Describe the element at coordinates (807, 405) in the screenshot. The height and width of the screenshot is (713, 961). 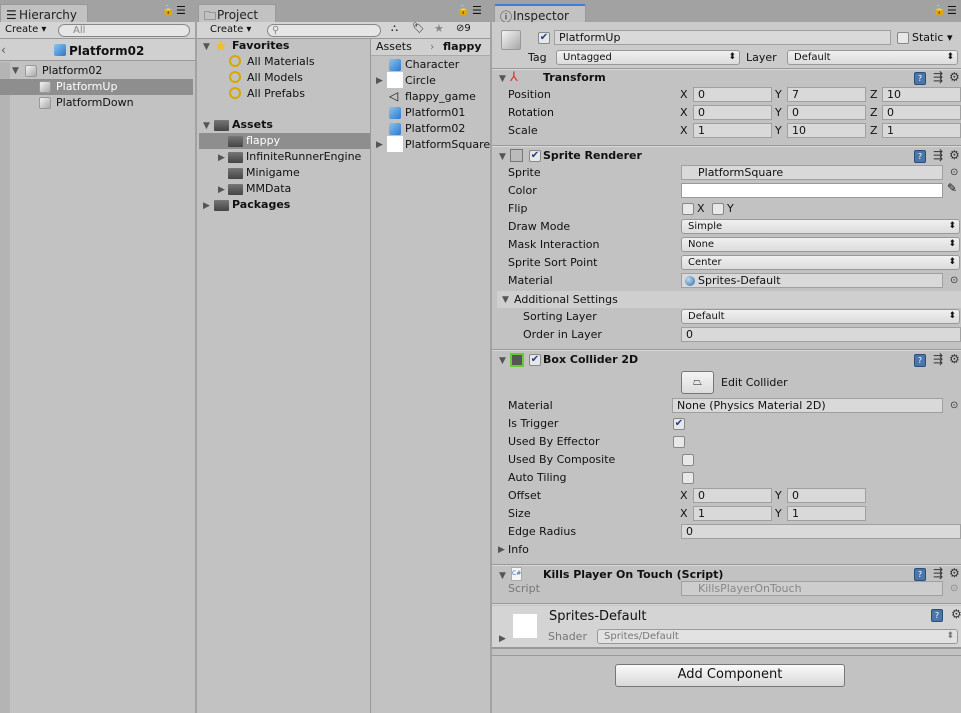
I see `physics-material-field: None (Physics Material 2D)` at that location.